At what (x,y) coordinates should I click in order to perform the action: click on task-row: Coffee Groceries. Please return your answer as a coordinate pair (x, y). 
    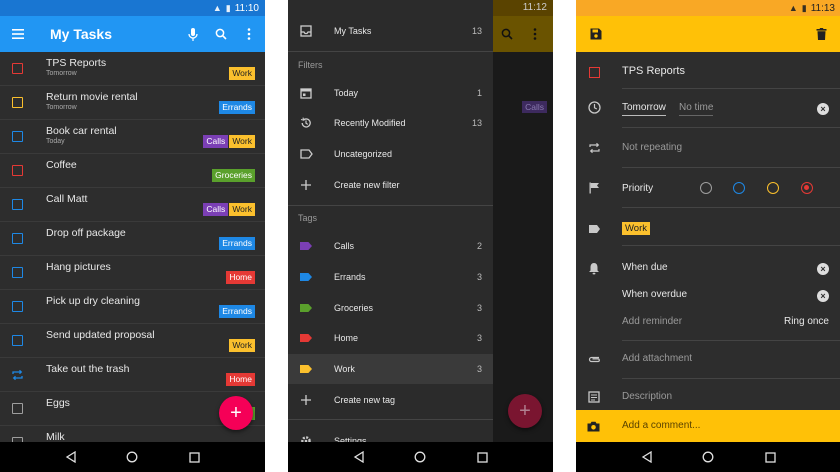
    Looking at the image, I should click on (132, 171).